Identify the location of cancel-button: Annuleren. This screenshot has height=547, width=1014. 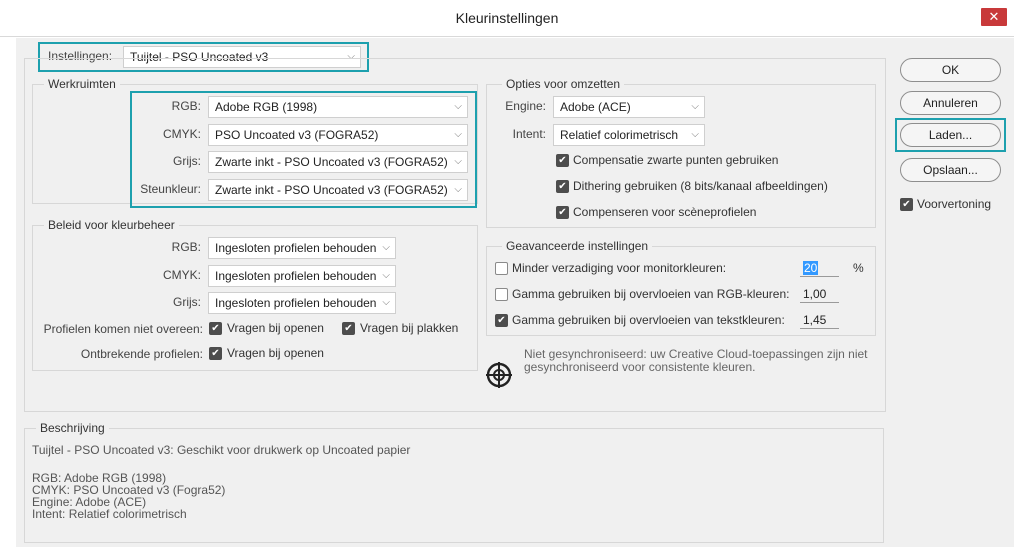
(950, 103).